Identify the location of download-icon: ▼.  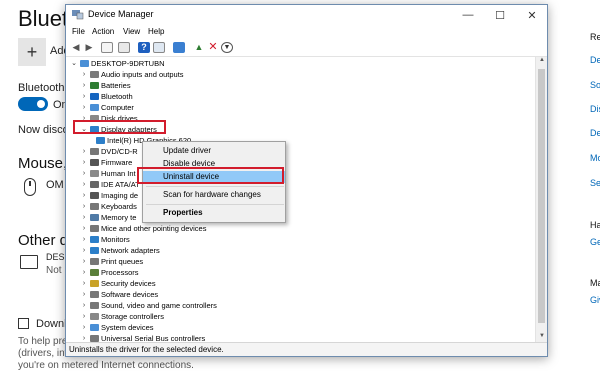
(227, 47).